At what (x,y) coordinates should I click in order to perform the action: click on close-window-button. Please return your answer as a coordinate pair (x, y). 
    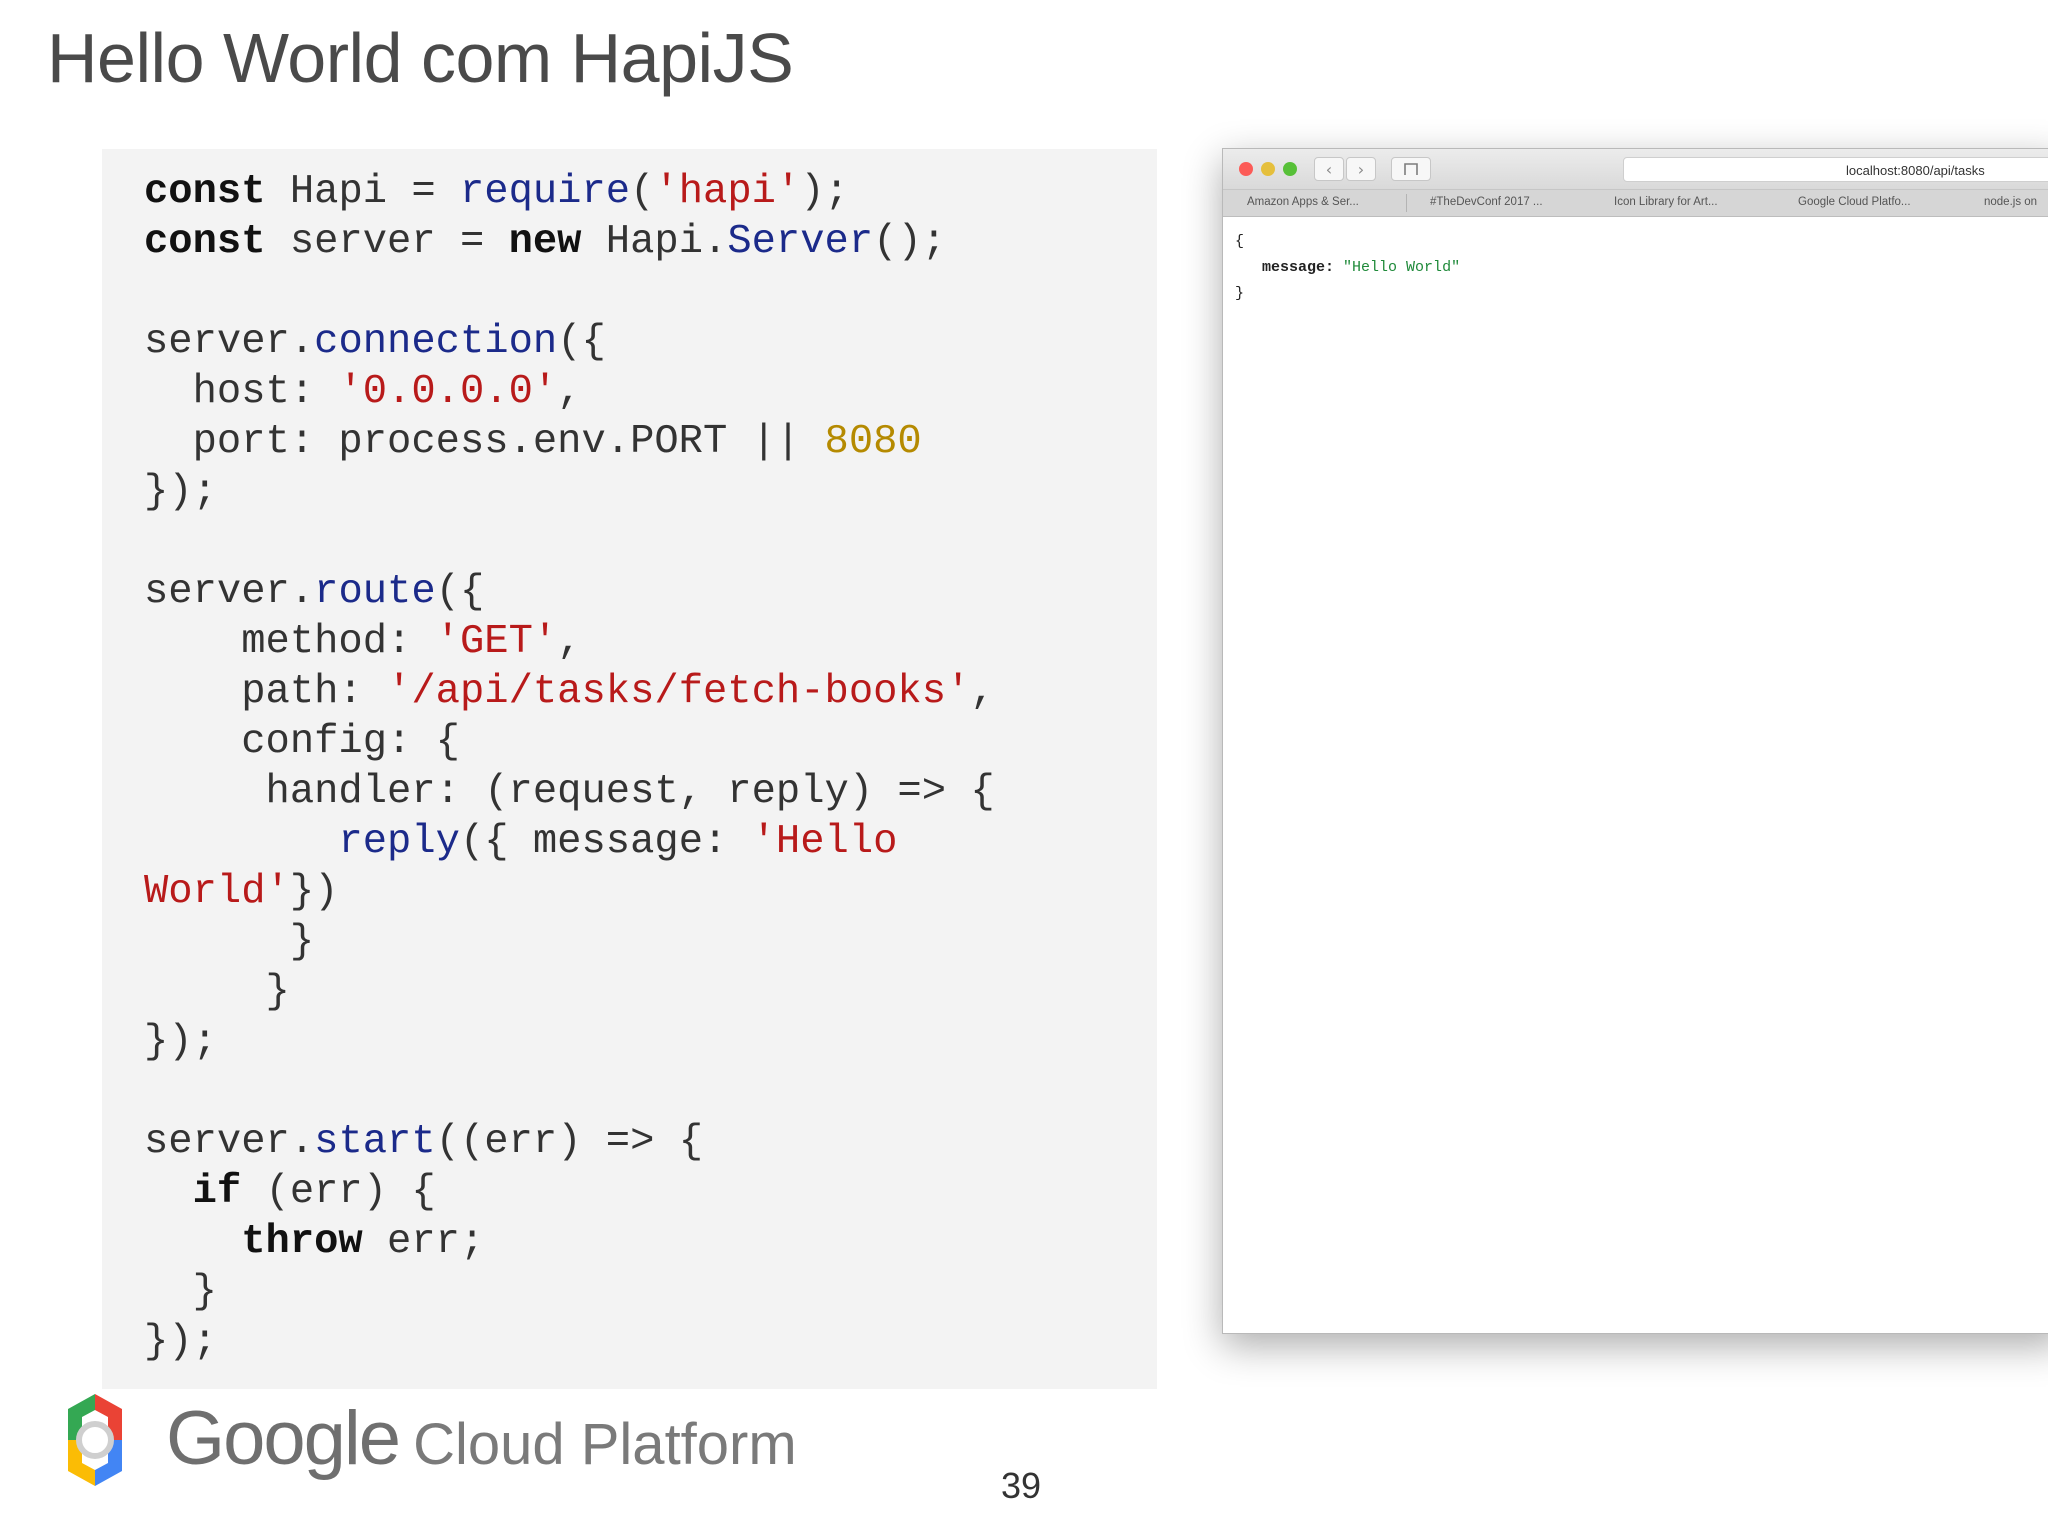
    Looking at the image, I should click on (1246, 169).